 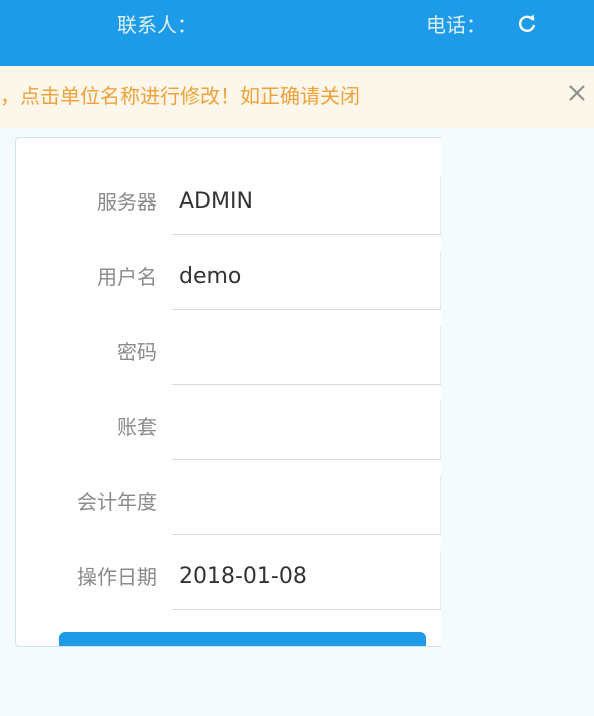 I want to click on notice-text: ，点击单位名称进行修改！如正确请关闭, so click(x=180, y=96).